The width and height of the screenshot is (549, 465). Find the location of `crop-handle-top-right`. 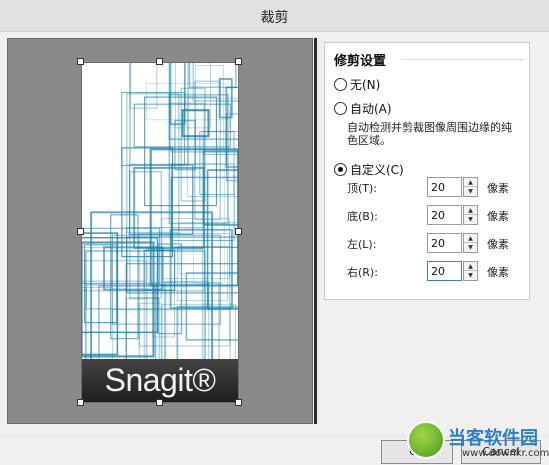

crop-handle-top-right is located at coordinates (238, 61).